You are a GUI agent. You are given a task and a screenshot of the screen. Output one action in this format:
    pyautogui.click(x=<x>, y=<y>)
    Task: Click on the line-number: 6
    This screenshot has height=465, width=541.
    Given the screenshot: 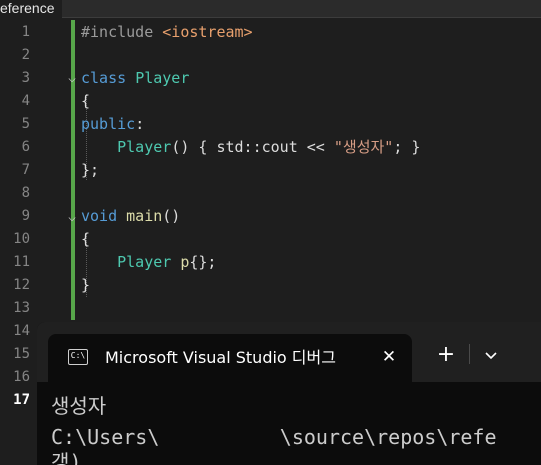 What is the action you would take?
    pyautogui.click(x=25, y=147)
    